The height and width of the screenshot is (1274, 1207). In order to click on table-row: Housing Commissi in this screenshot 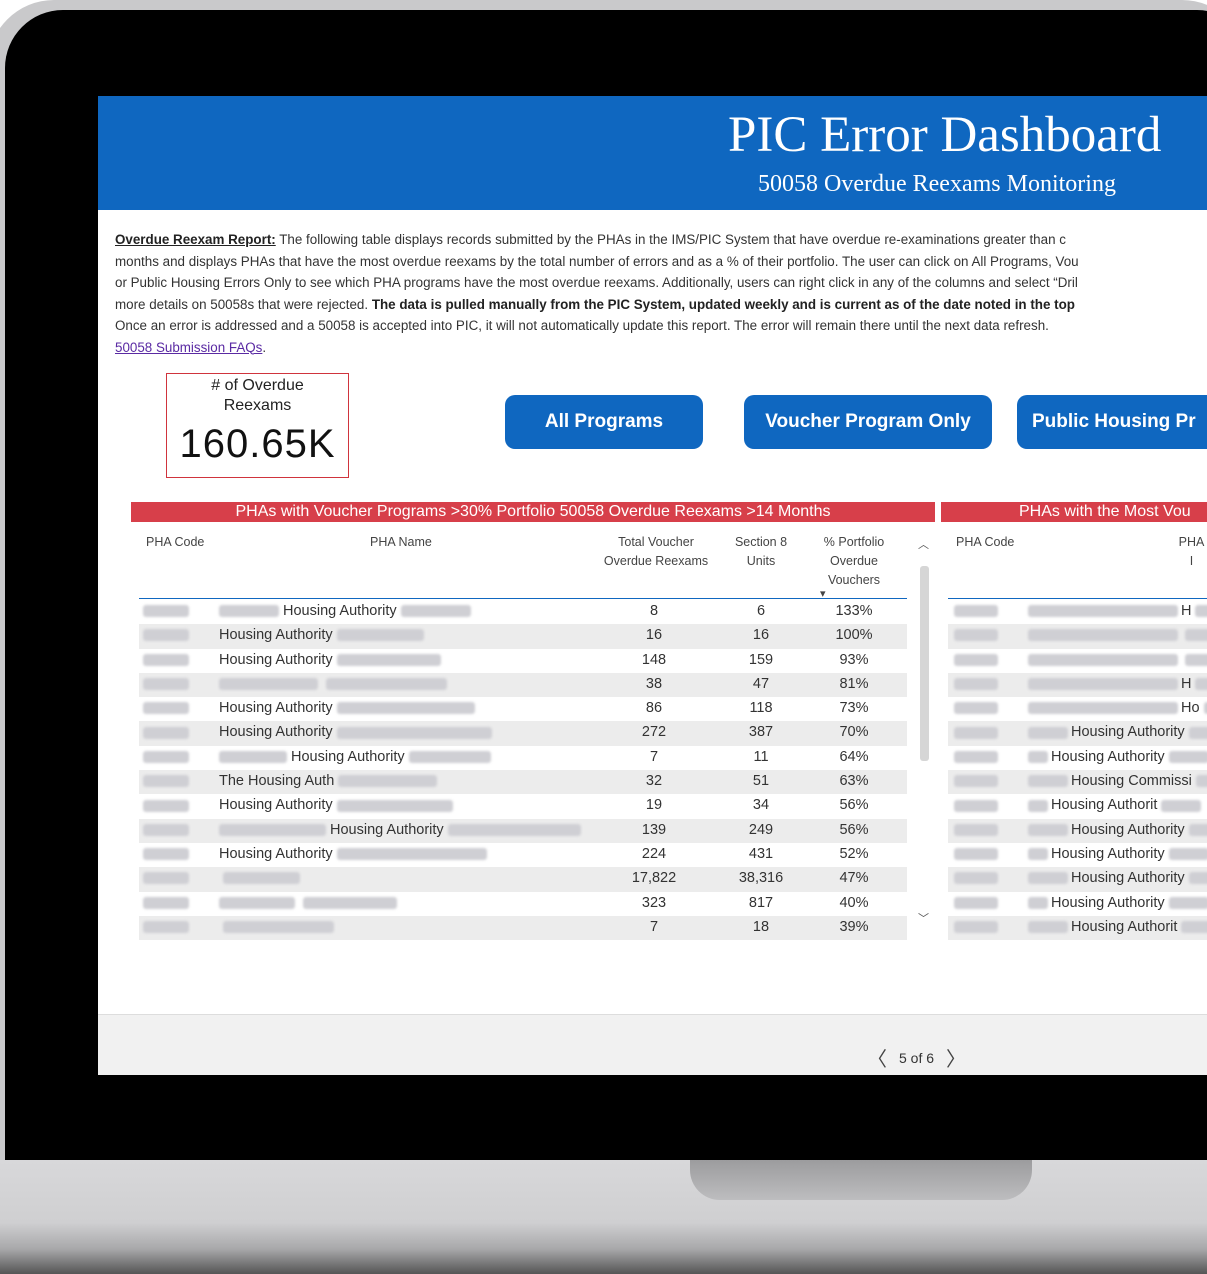, I will do `click(1077, 782)`.